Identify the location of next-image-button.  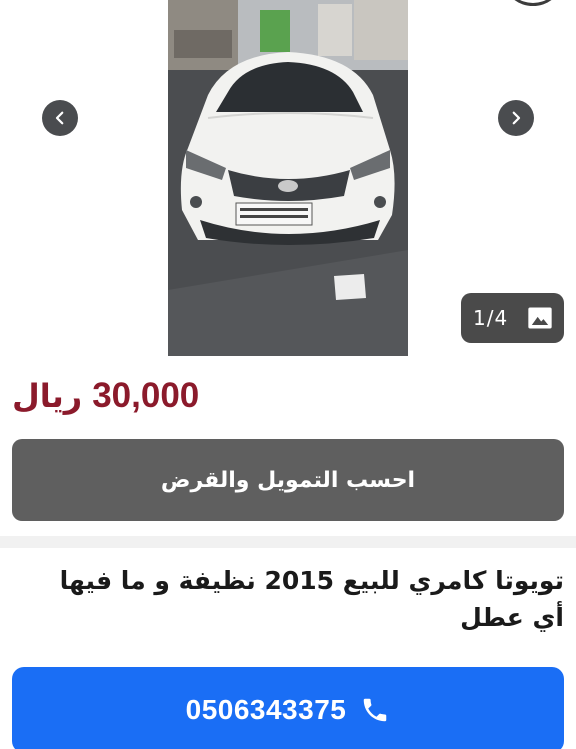
(516, 118).